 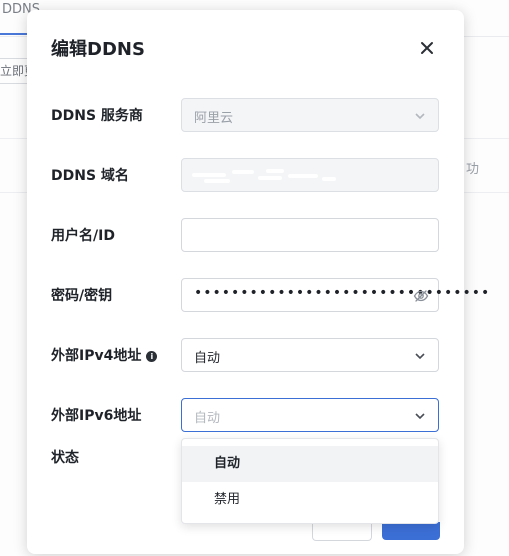 What do you see at coordinates (152, 356) in the screenshot?
I see `info-icon: i` at bounding box center [152, 356].